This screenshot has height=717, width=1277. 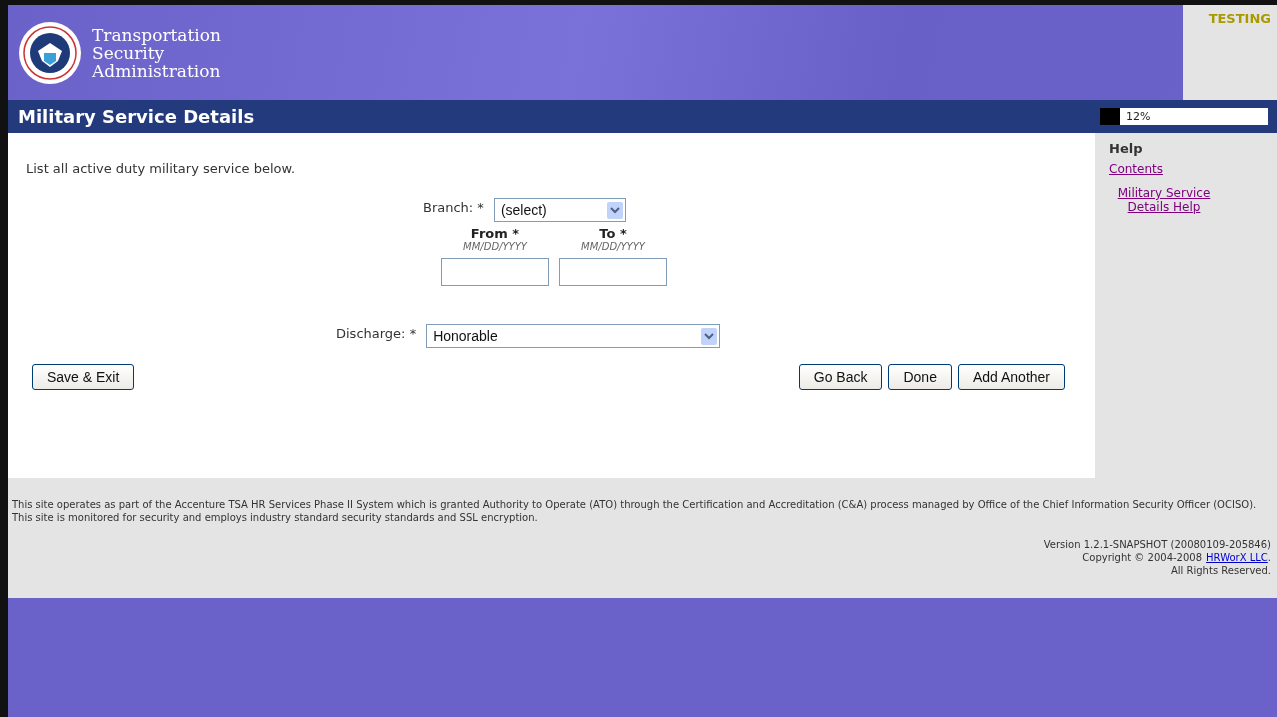 What do you see at coordinates (50, 52) in the screenshot?
I see `seal-logo` at bounding box center [50, 52].